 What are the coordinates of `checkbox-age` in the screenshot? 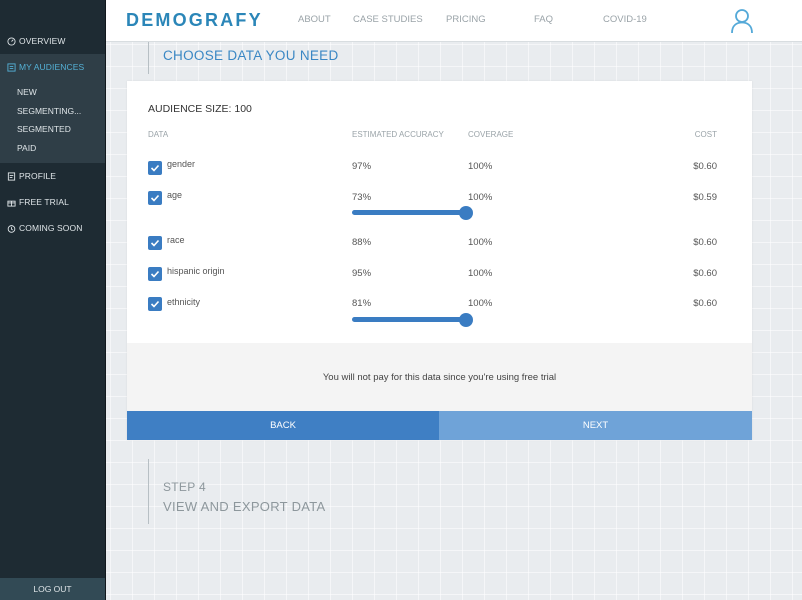 It's located at (155, 198).